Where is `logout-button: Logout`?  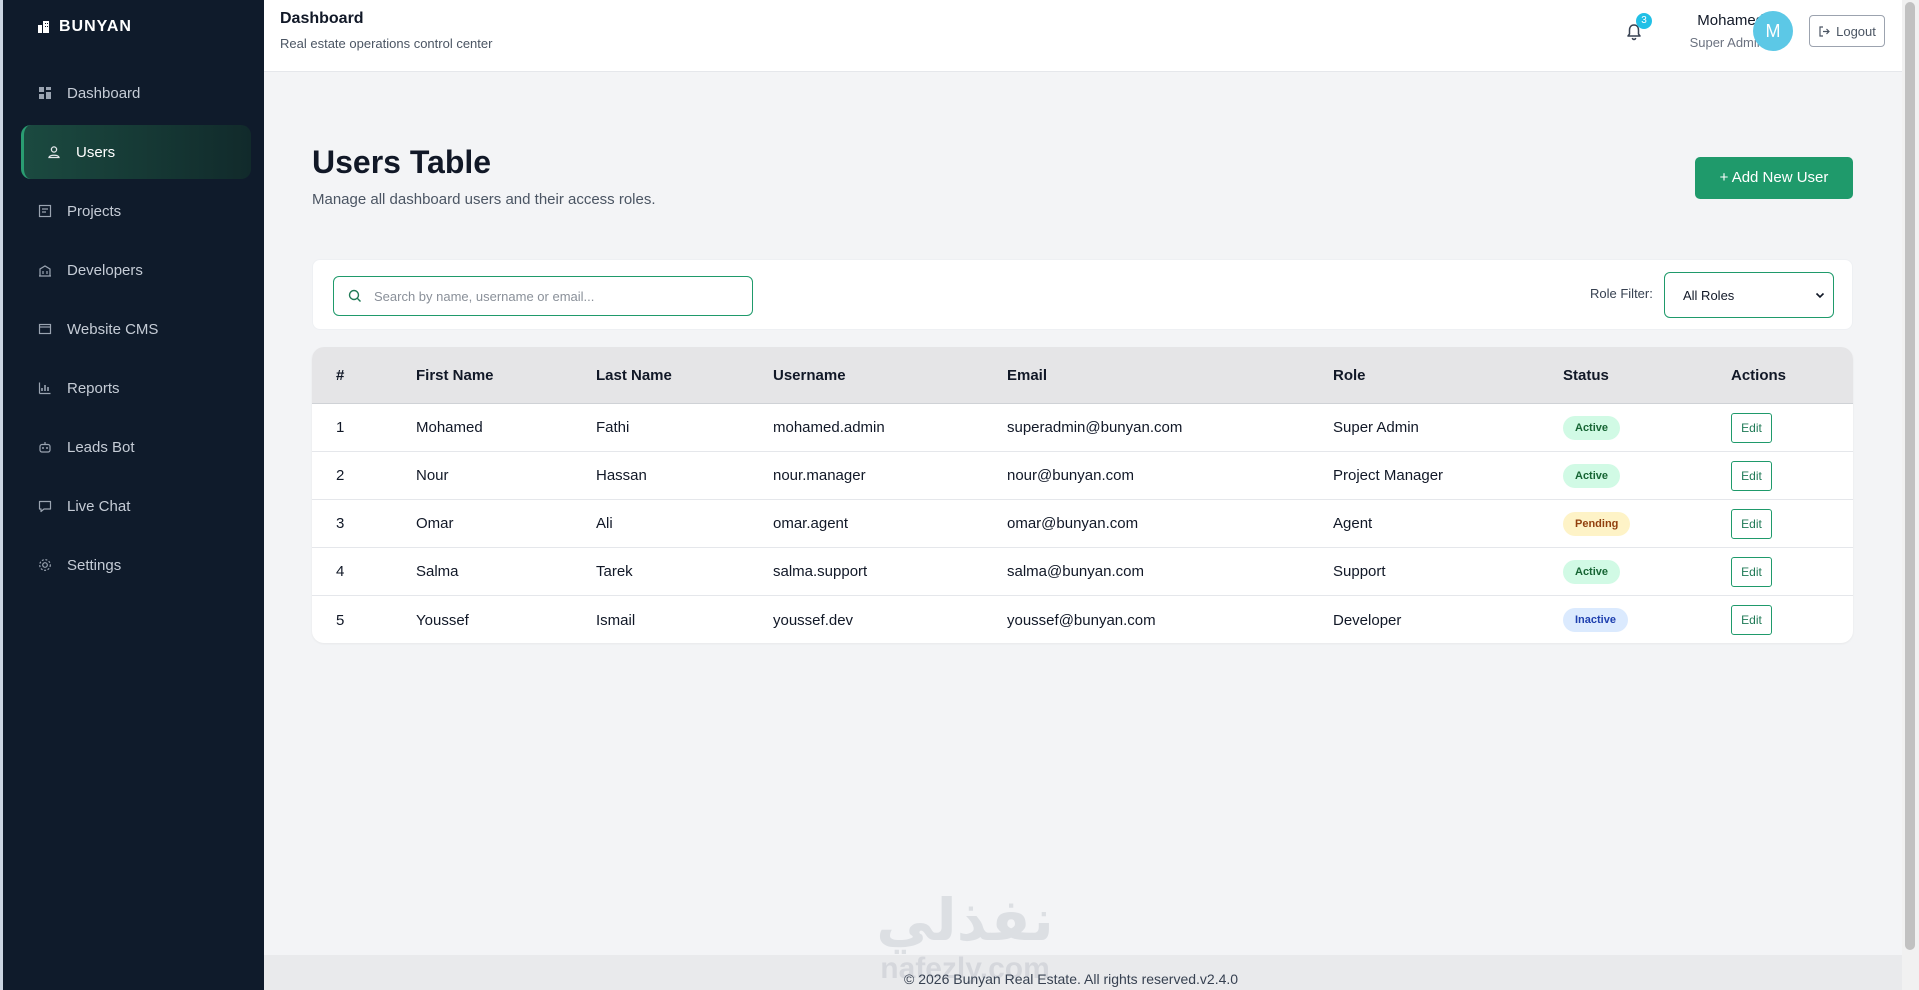 logout-button: Logout is located at coordinates (1847, 31).